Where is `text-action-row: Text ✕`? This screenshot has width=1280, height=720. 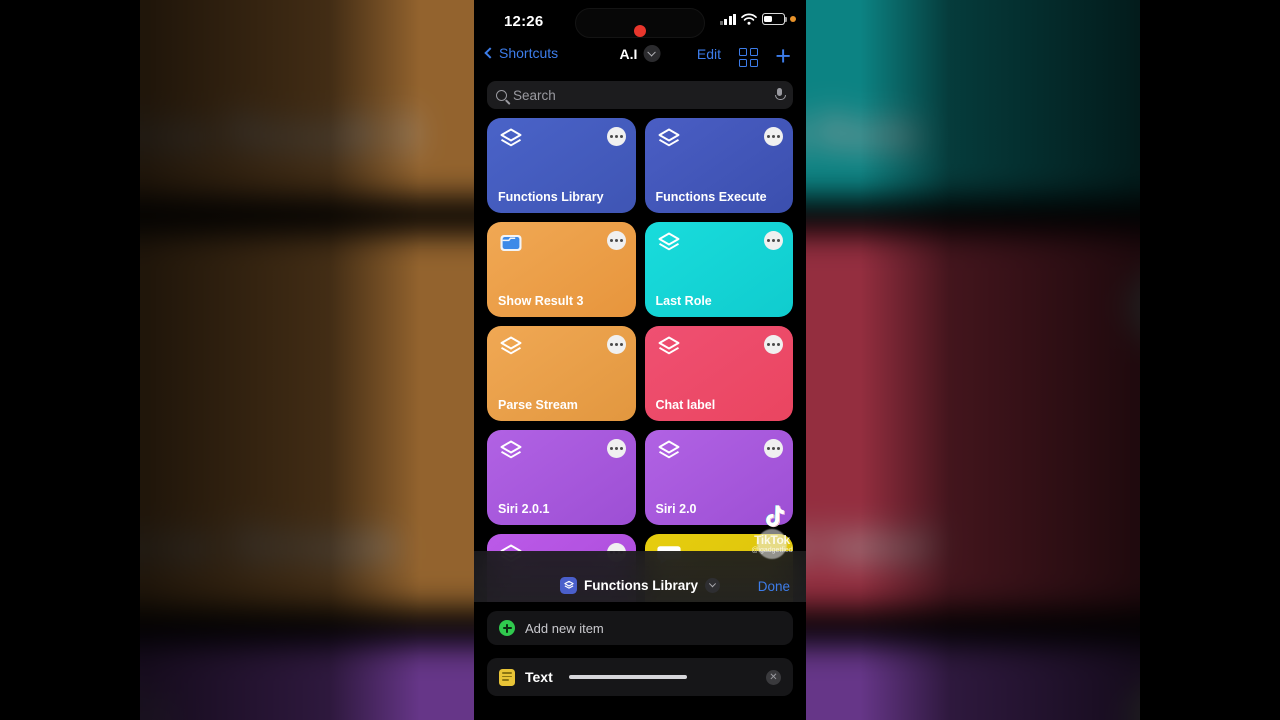
text-action-row: Text ✕ is located at coordinates (640, 677).